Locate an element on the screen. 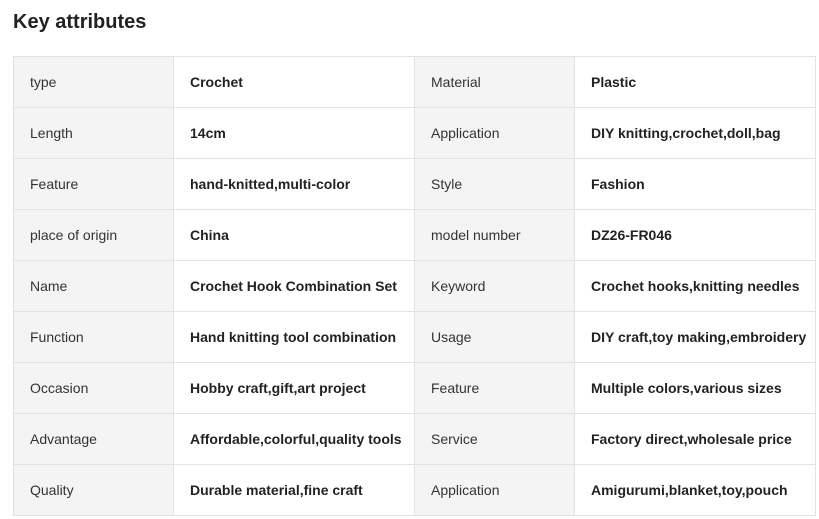 The width and height of the screenshot is (819, 519). attribute-key: Material is located at coordinates (494, 82).